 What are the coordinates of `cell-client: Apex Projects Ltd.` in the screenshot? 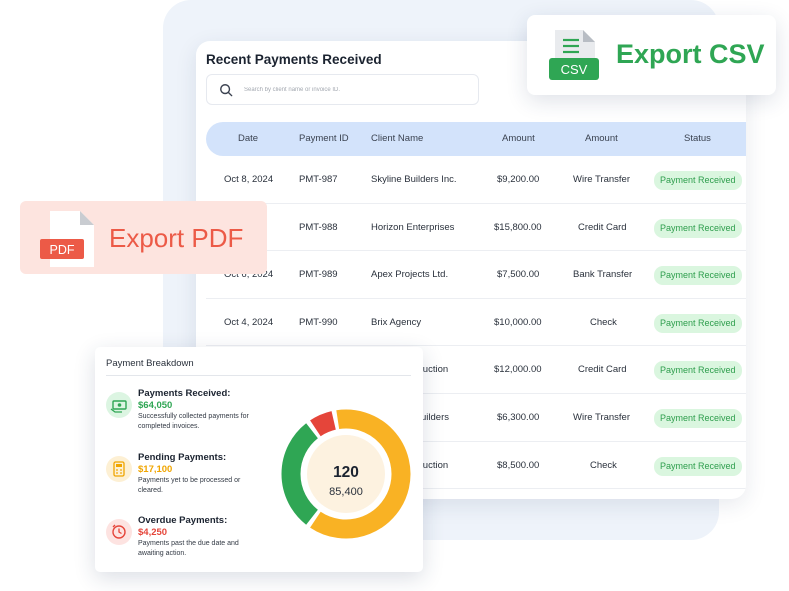 It's located at (410, 275).